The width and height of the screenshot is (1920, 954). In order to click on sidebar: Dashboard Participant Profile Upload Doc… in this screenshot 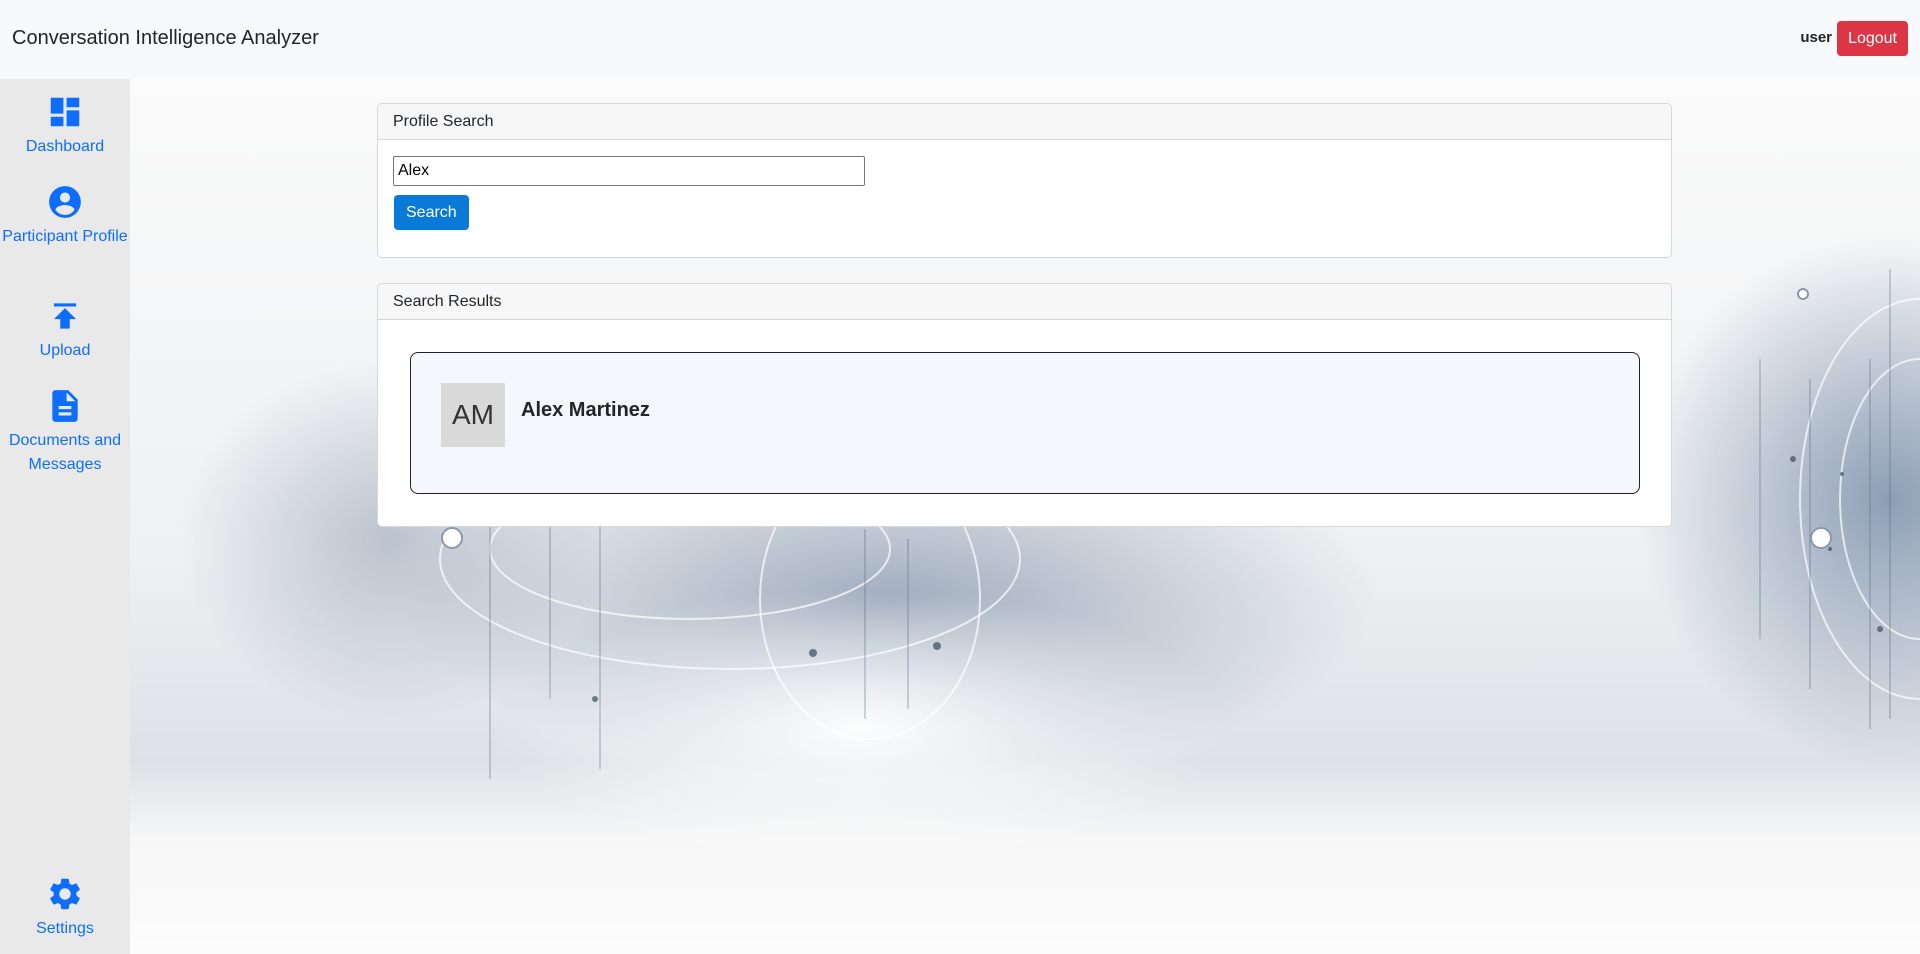, I will do `click(65, 516)`.